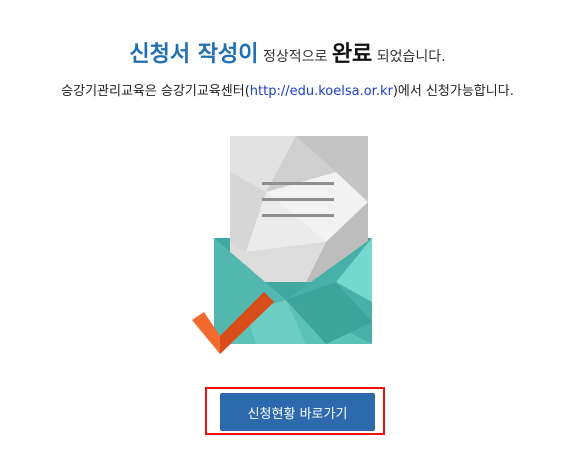 This screenshot has width=575, height=456. Describe the element at coordinates (194, 54) in the screenshot. I see `headline-emphasis: 신청서 작성이` at that location.